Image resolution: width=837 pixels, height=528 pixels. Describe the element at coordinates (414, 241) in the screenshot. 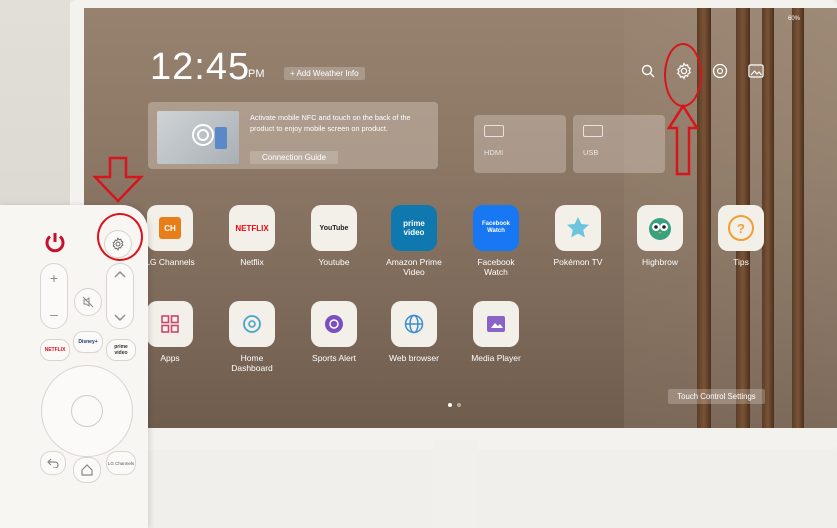

I see `app-prime-video: prime video Amazon Prime Video` at that location.